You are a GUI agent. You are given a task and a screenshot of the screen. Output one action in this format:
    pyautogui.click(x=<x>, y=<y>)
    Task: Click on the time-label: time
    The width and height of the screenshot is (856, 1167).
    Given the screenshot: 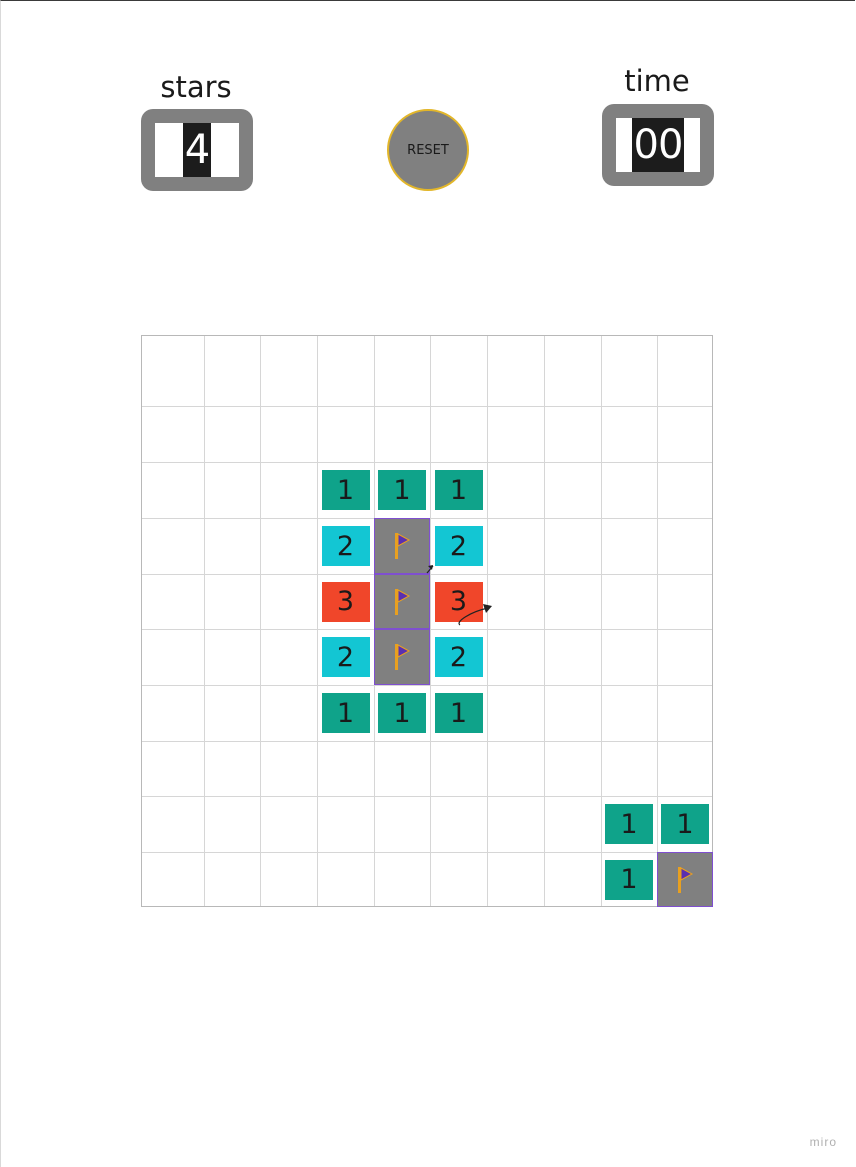 What is the action you would take?
    pyautogui.click(x=657, y=81)
    